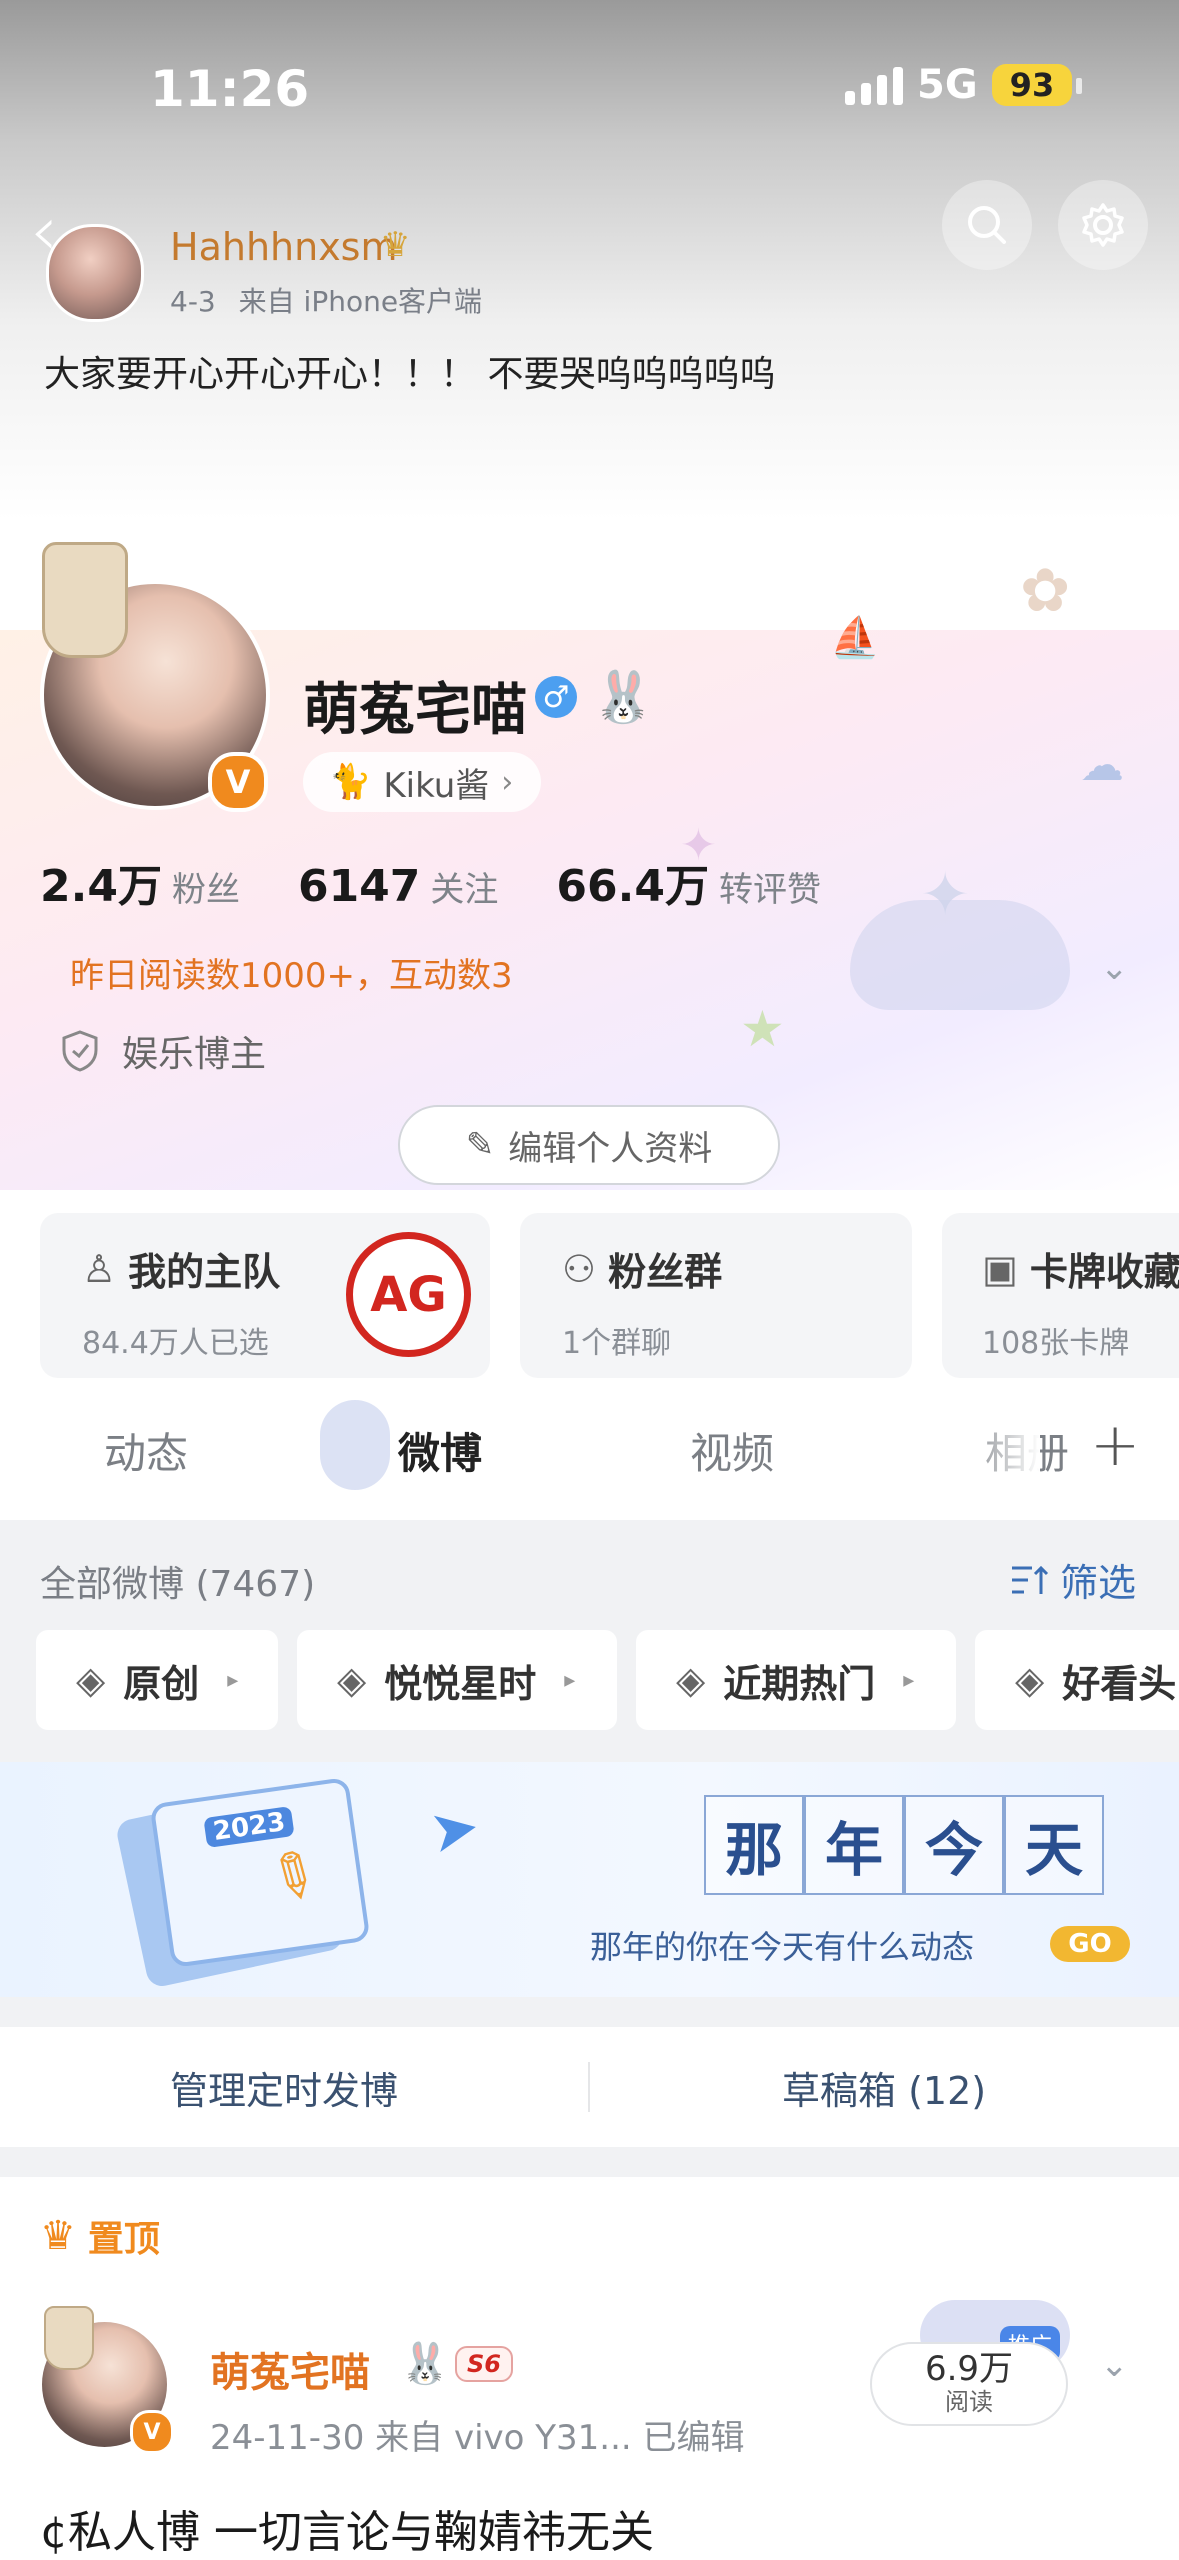 The height and width of the screenshot is (2560, 1179). I want to click on post-text: ¢私人博 一切言论与鞠婧祎无关, so click(347, 2528).